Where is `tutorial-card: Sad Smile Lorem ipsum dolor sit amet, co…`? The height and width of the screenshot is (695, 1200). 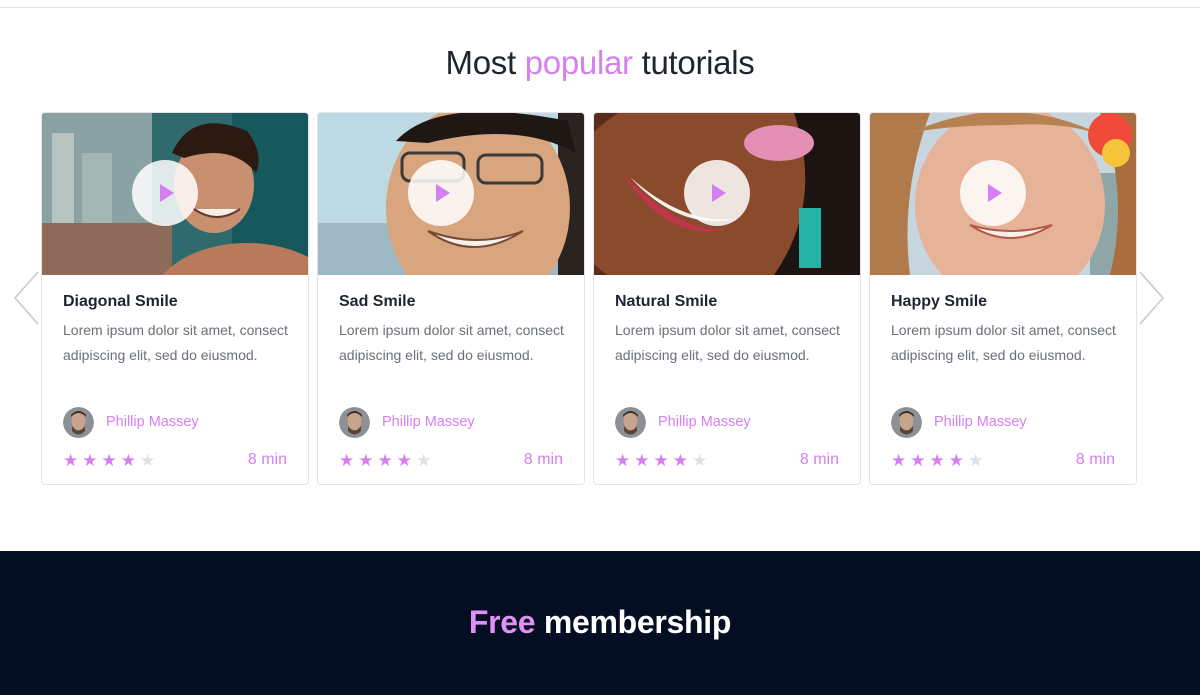 tutorial-card: Sad Smile Lorem ipsum dolor sit amet, co… is located at coordinates (451, 298).